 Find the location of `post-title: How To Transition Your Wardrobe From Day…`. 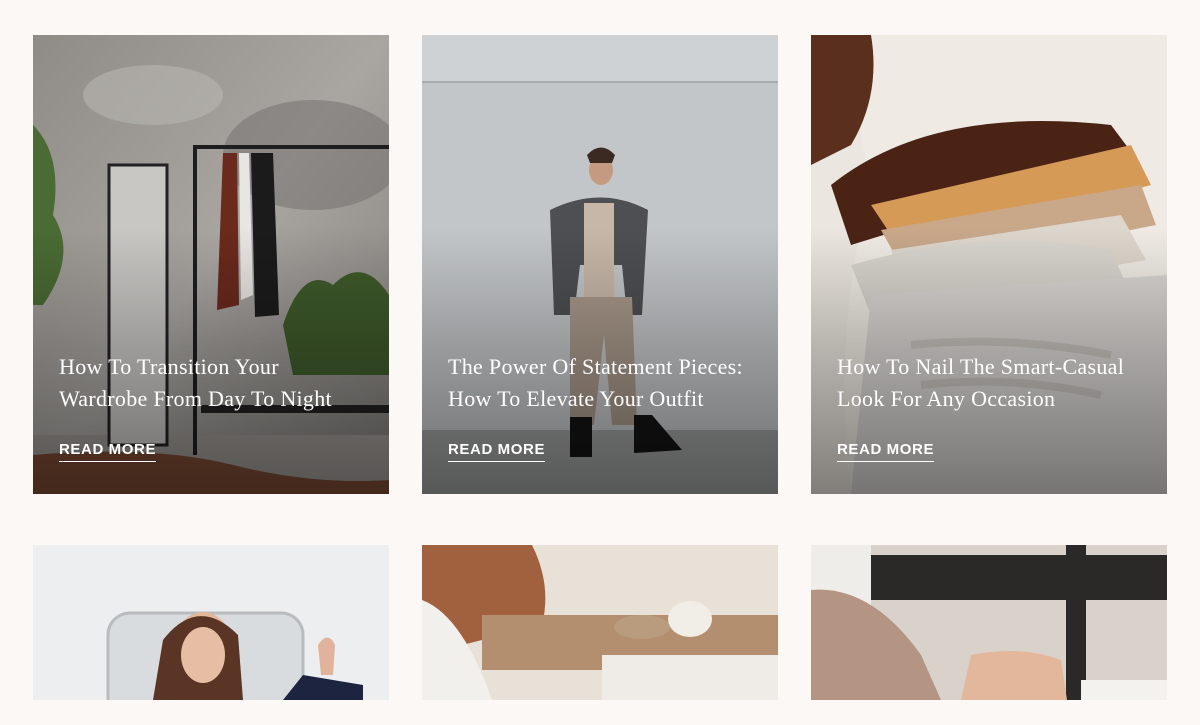

post-title: How To Transition Your Wardrobe From Day… is located at coordinates (215, 383).